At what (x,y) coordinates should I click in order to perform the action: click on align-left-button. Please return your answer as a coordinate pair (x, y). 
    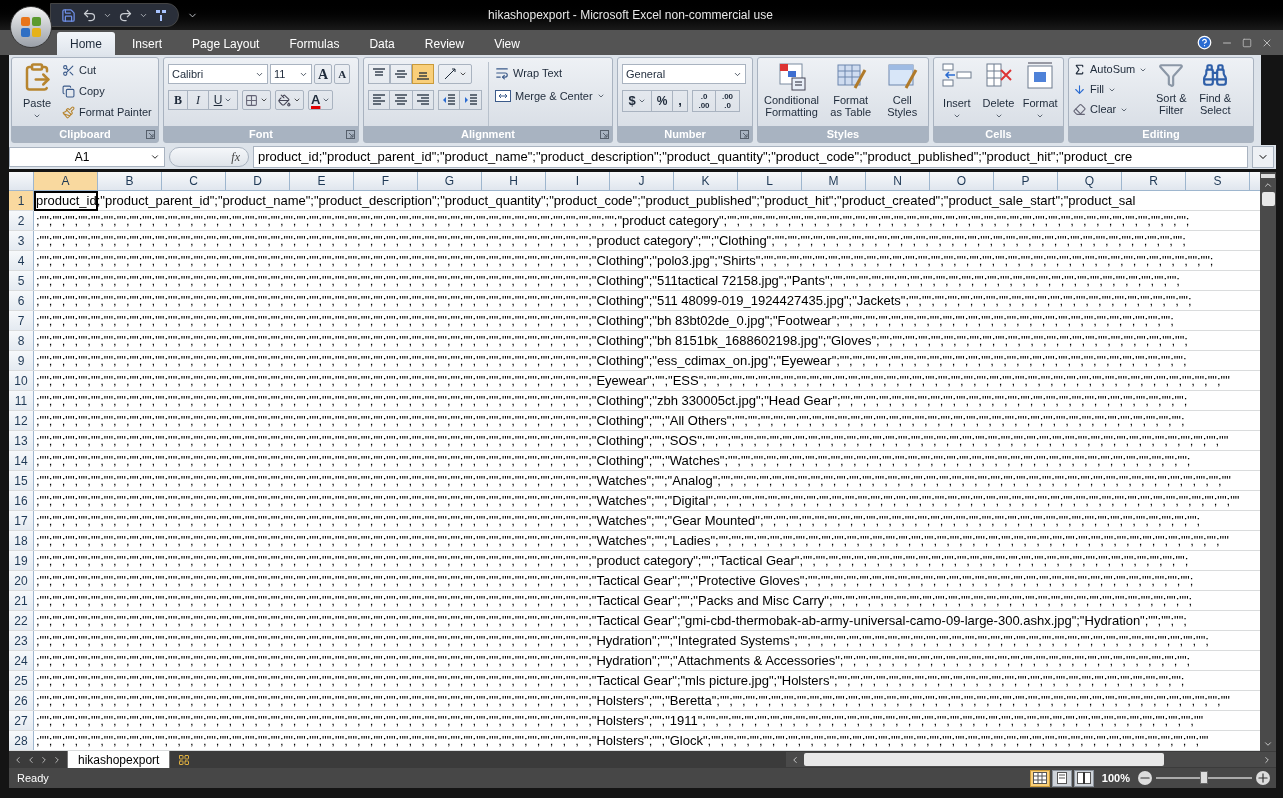
    Looking at the image, I should click on (379, 100).